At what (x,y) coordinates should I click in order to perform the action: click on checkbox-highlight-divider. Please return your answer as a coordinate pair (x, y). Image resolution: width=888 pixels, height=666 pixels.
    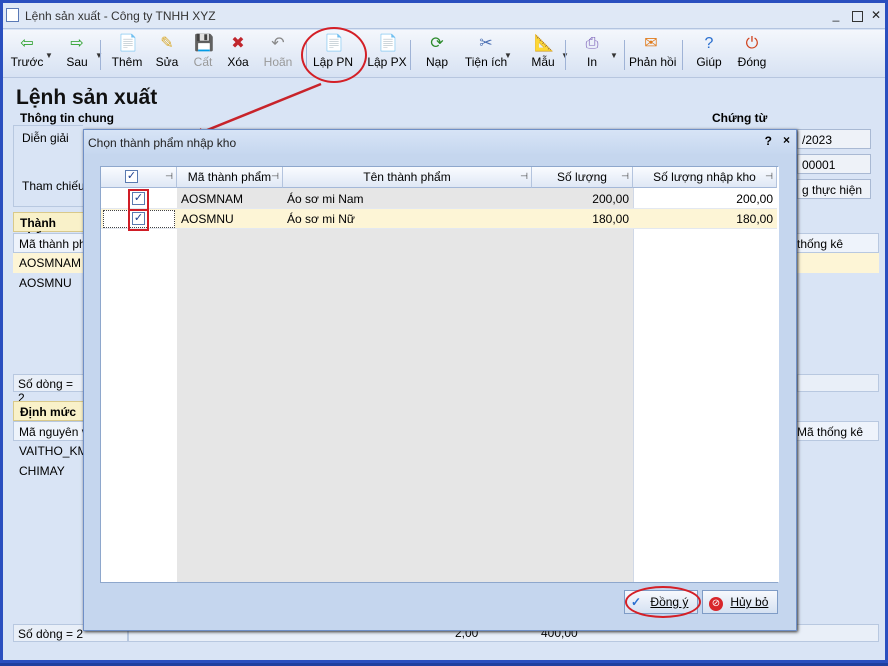
    Looking at the image, I should click on (138, 210).